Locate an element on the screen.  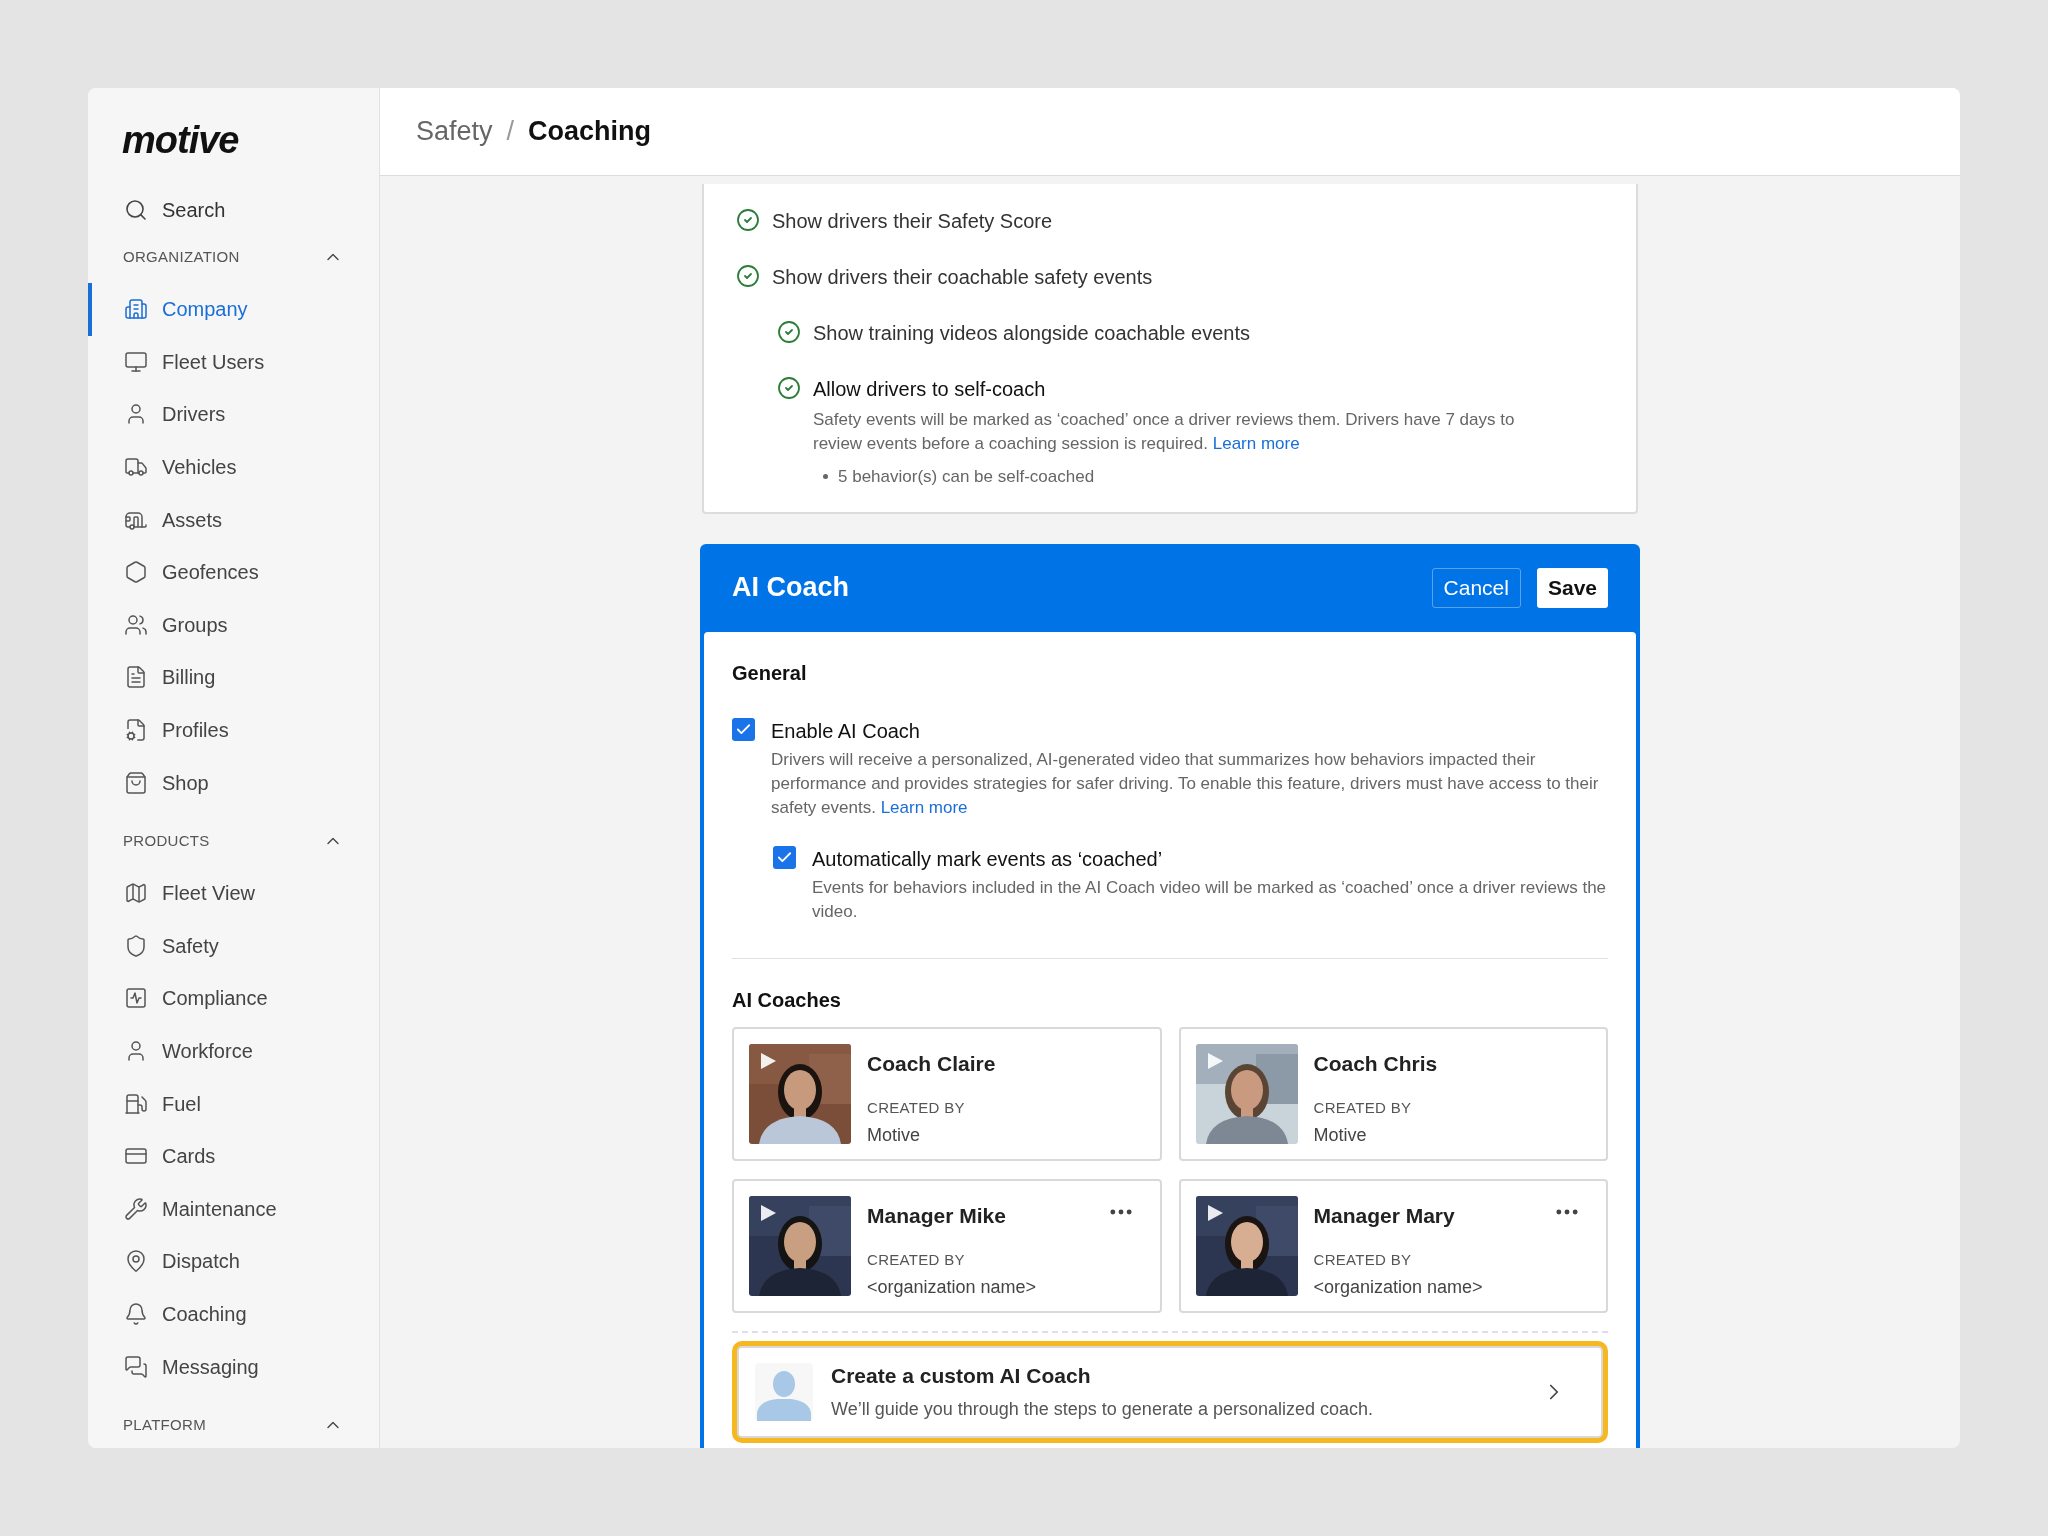
section-label: ORGANIZATION is located at coordinates (181, 256).